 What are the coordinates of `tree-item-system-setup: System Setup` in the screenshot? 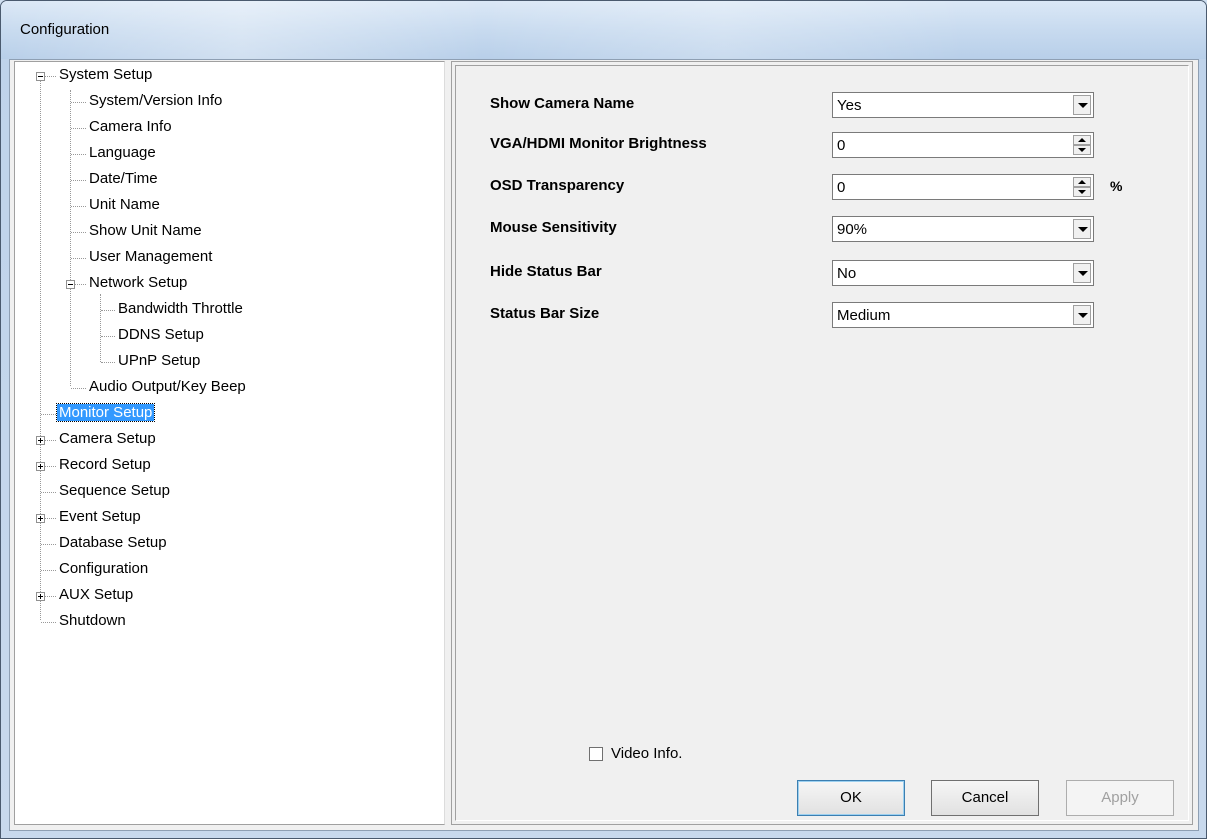 It's located at (105, 75).